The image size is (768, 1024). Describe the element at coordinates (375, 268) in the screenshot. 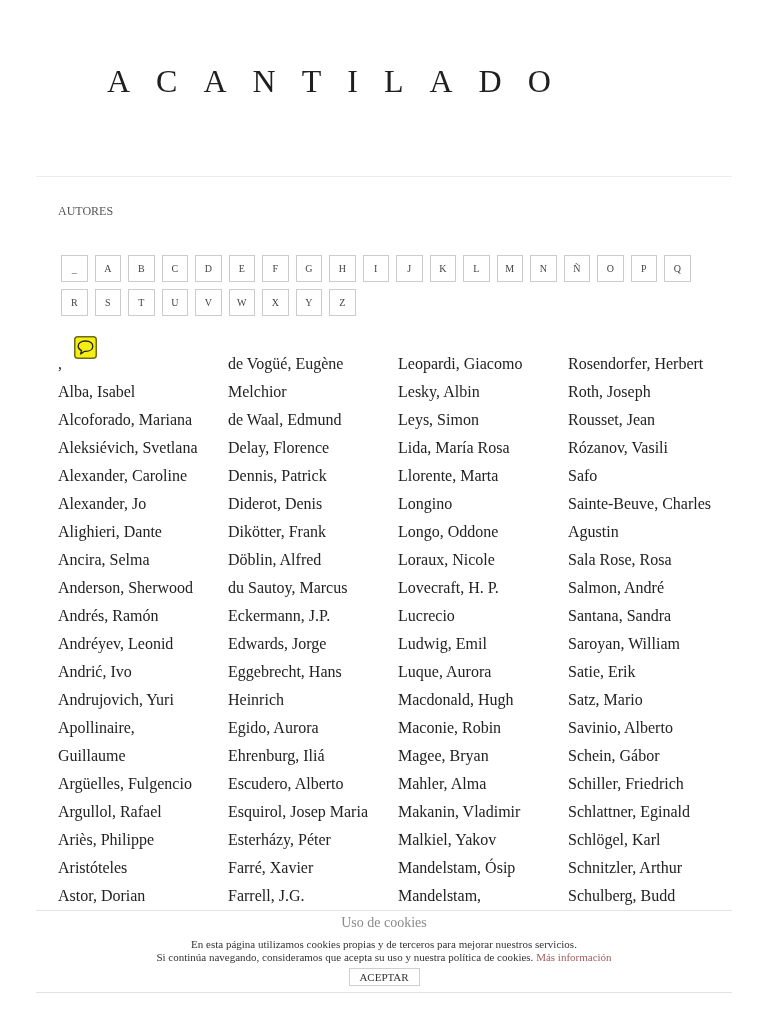

I see `letter-filter-button: I` at that location.